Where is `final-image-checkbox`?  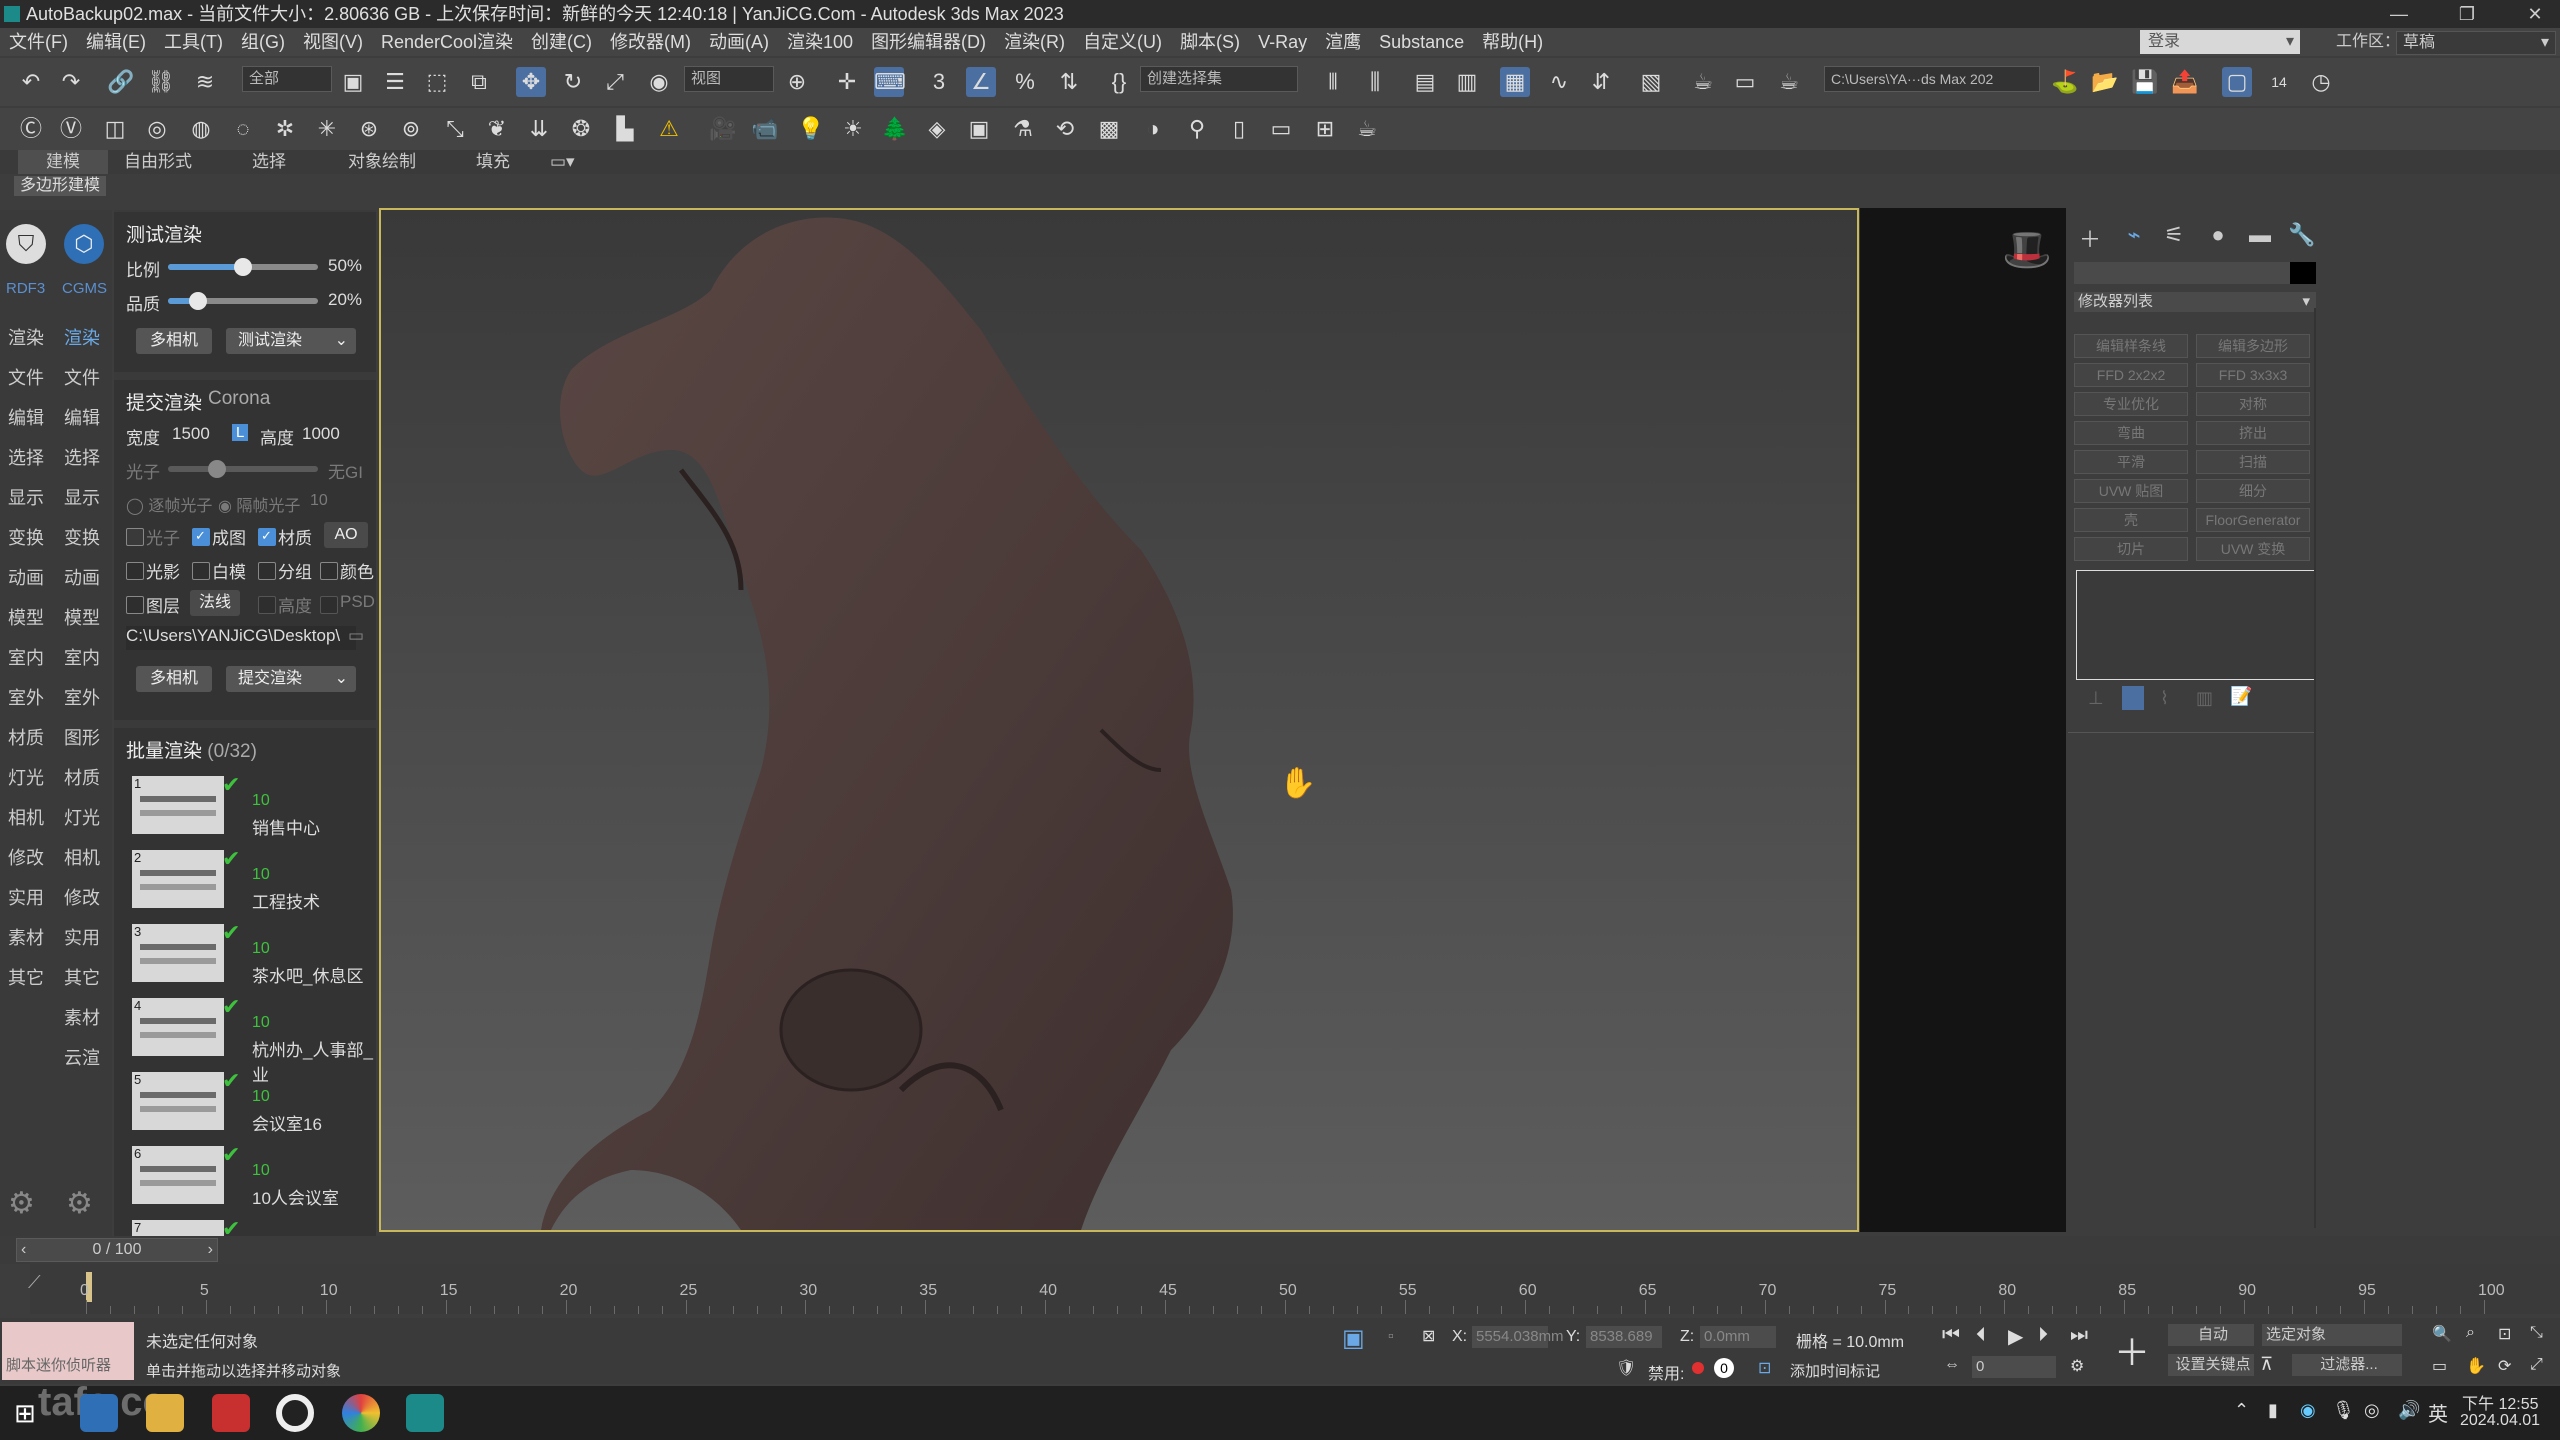
final-image-checkbox is located at coordinates (201, 537).